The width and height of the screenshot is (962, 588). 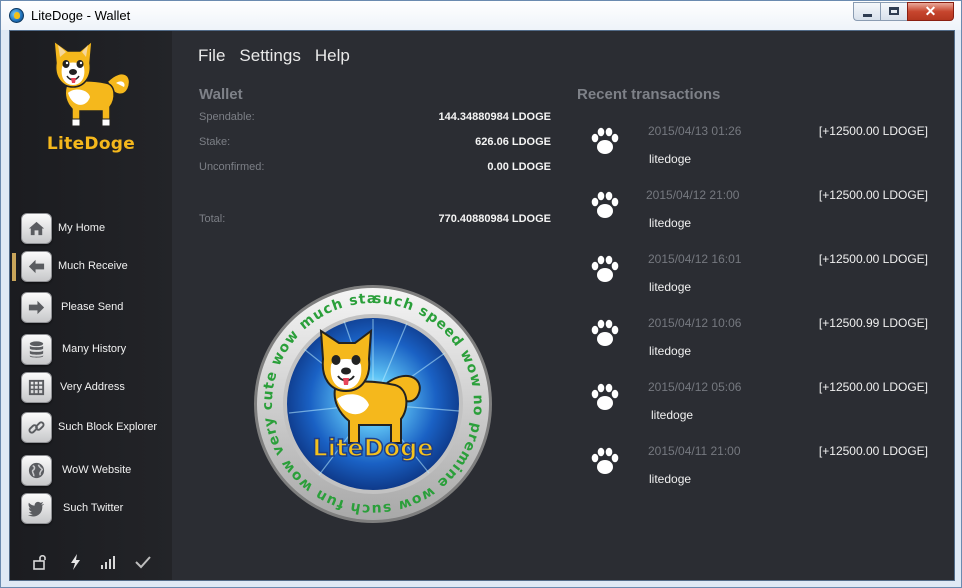 What do you see at coordinates (36, 387) in the screenshot?
I see `address-book-icon` at bounding box center [36, 387].